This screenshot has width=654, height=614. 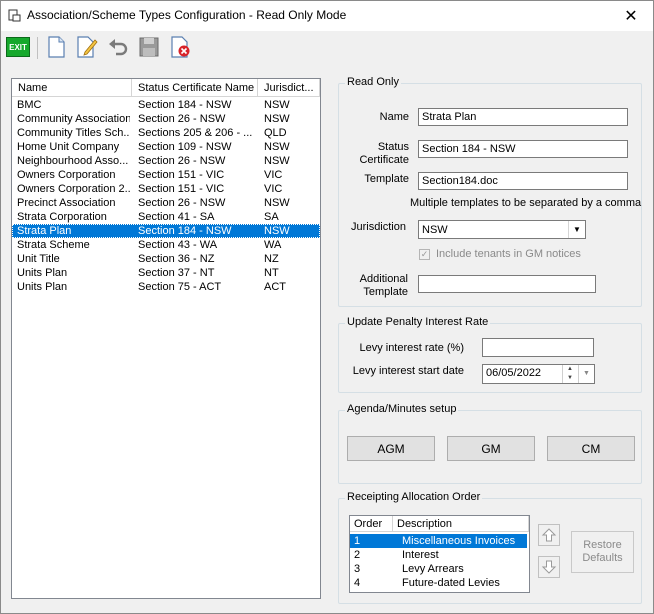 What do you see at coordinates (631, 16) in the screenshot?
I see `close-button: ✕` at bounding box center [631, 16].